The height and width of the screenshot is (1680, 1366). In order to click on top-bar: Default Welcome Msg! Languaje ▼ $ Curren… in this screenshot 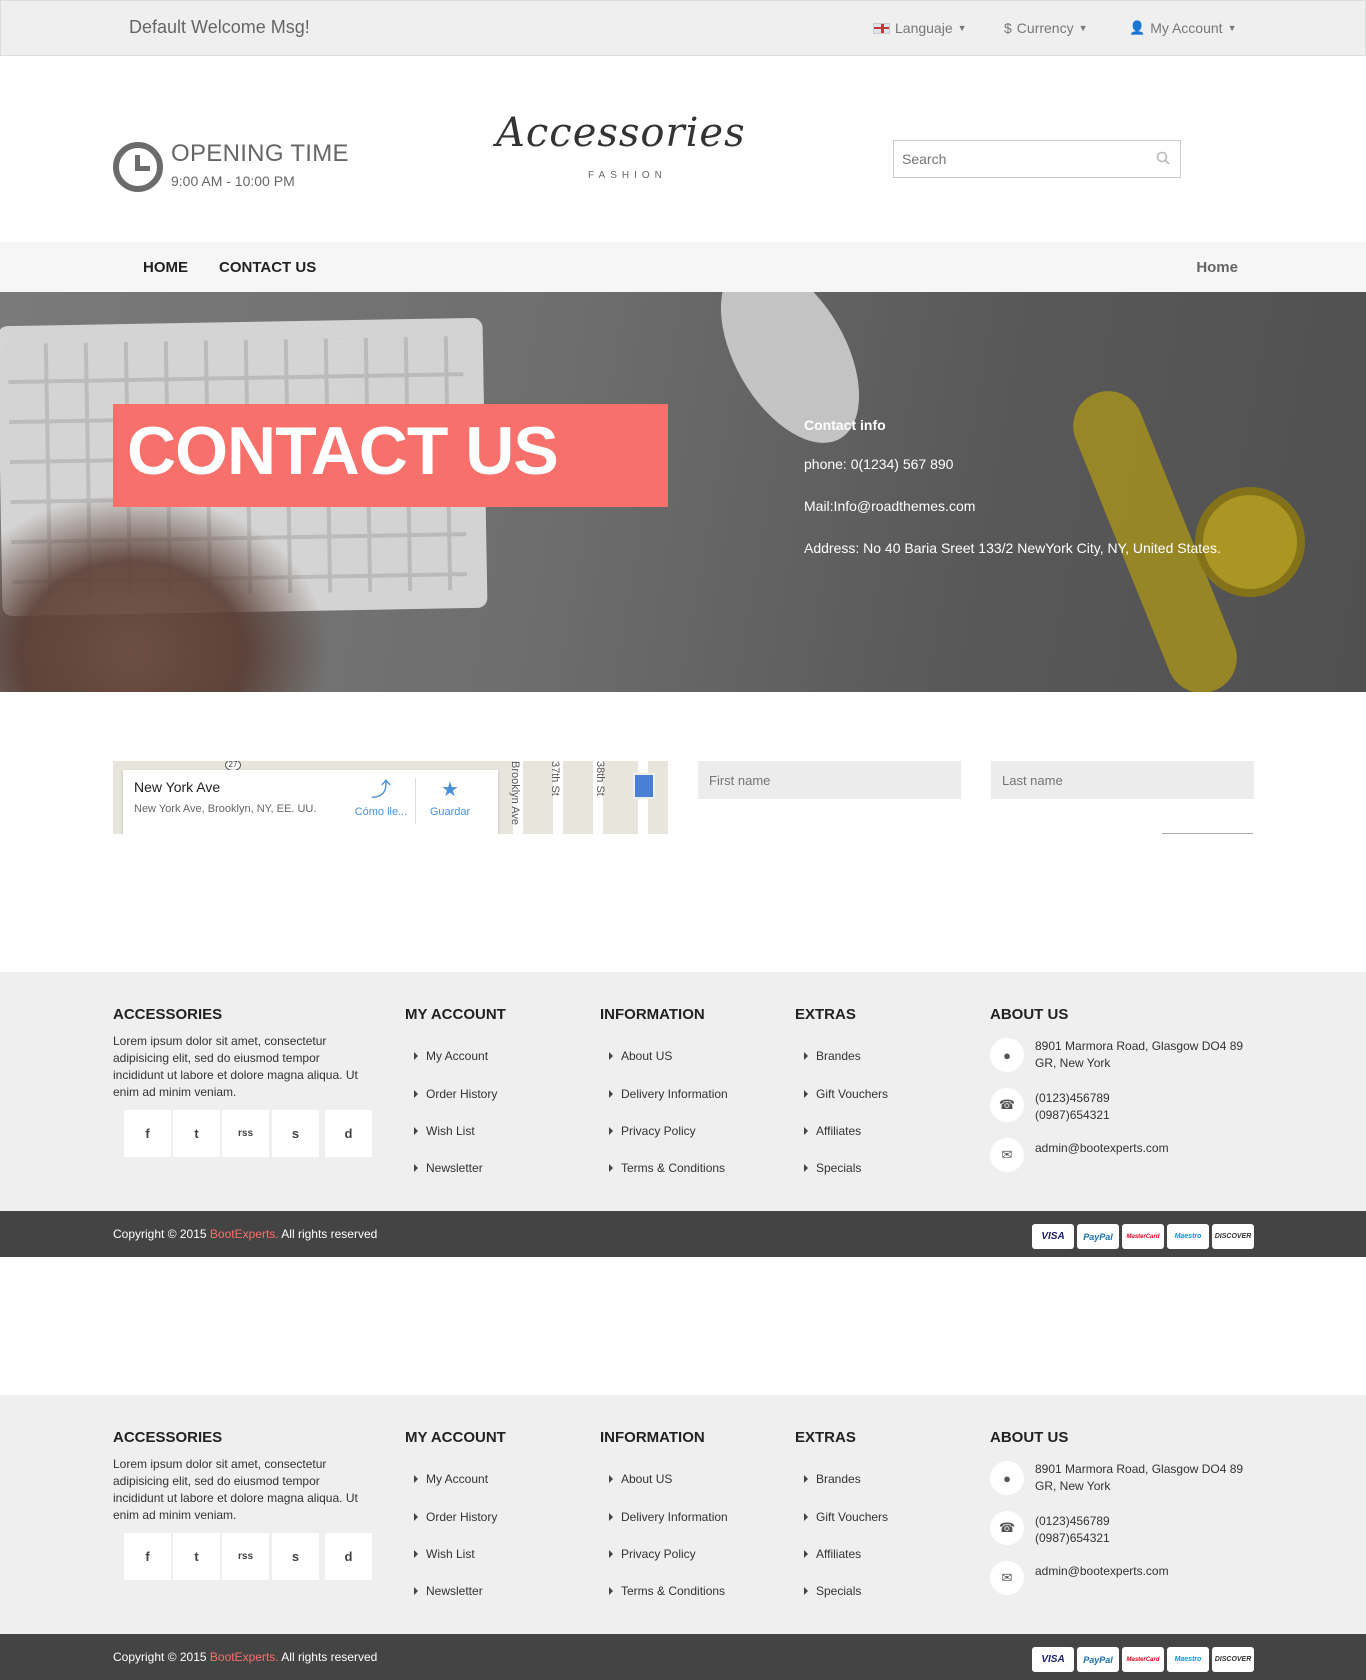, I will do `click(683, 28)`.